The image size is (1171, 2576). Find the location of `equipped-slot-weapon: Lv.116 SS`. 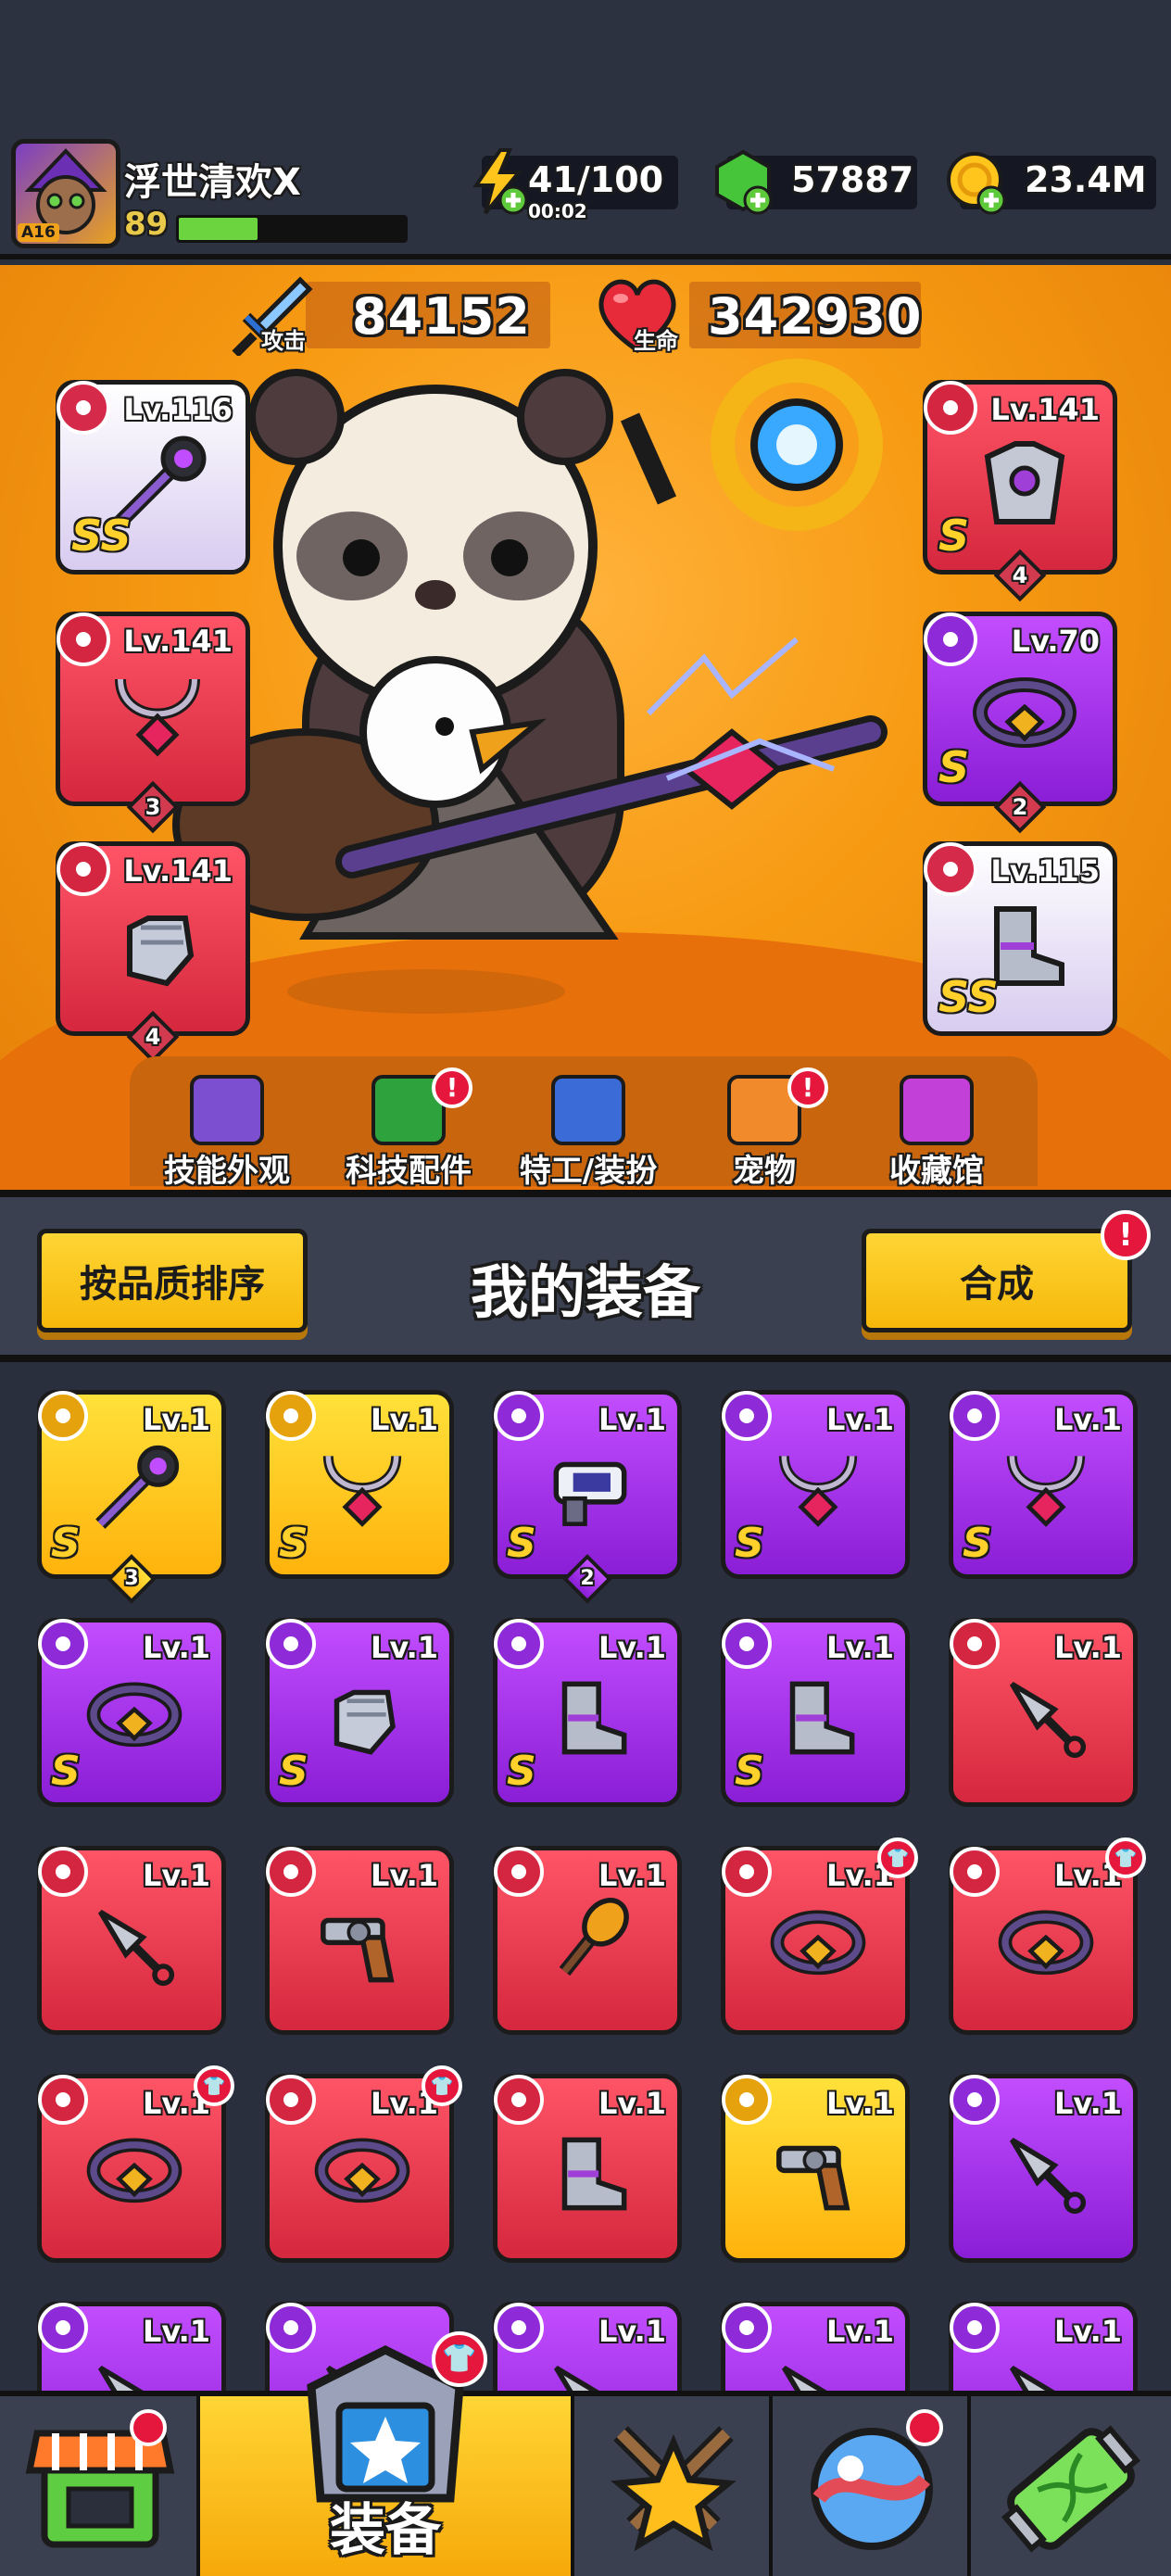

equipped-slot-weapon: Lv.116 SS is located at coordinates (153, 477).